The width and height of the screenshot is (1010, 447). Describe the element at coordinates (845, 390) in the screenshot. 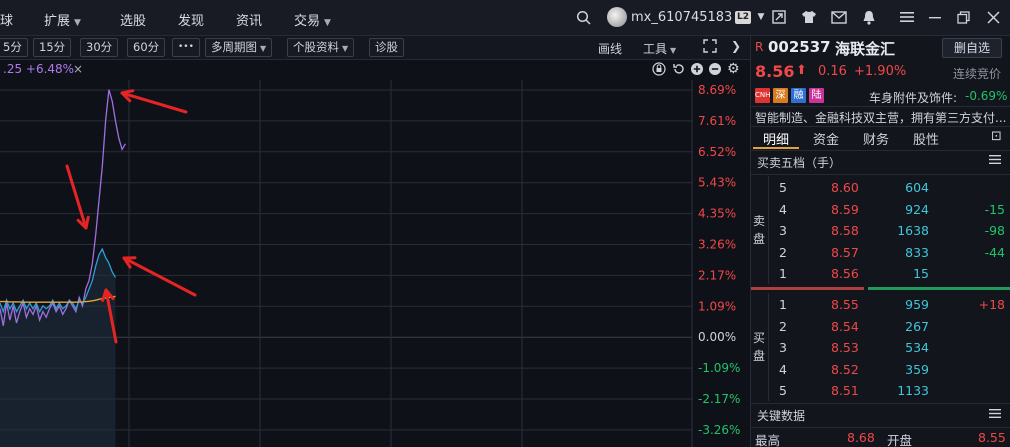

I see `order-price: 8.51` at that location.